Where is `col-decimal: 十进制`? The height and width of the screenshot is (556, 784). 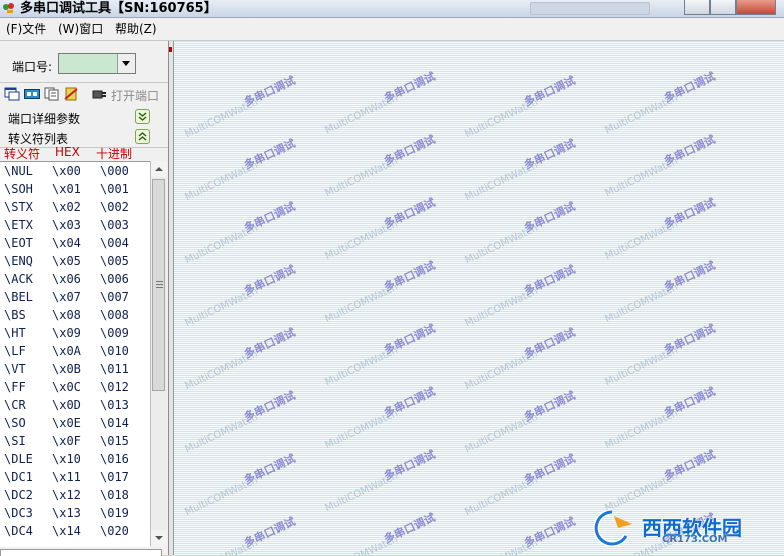 col-decimal: 十进制 is located at coordinates (114, 154).